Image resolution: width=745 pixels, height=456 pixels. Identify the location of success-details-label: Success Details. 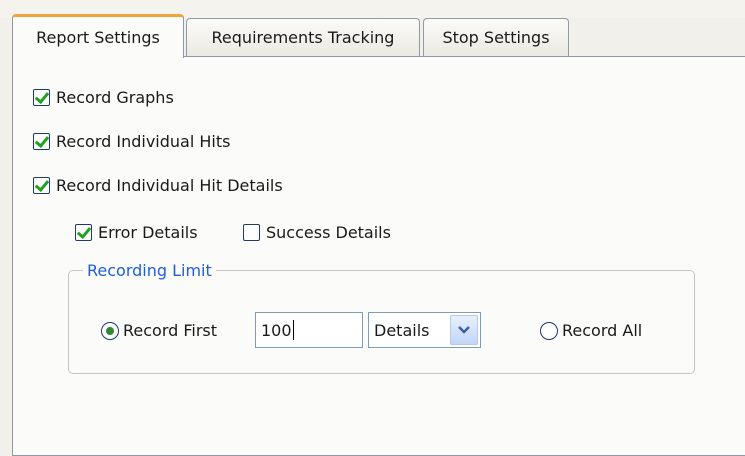
(328, 232).